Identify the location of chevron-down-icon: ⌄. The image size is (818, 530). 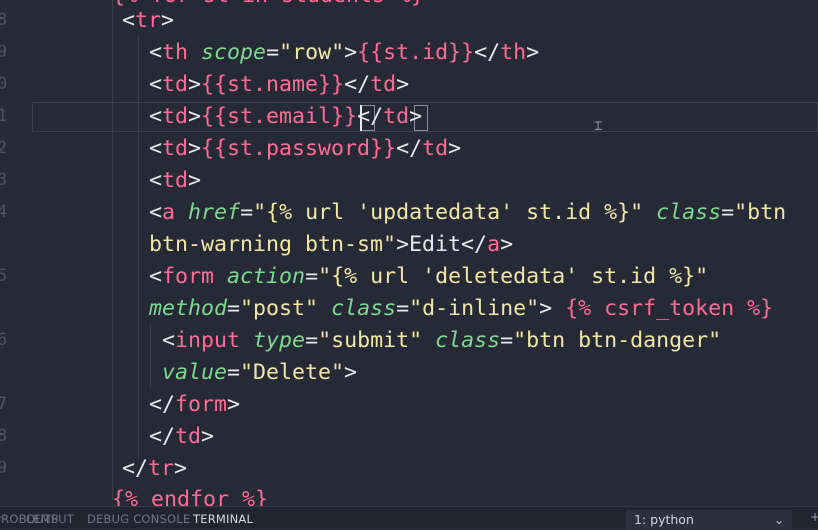
(778, 520).